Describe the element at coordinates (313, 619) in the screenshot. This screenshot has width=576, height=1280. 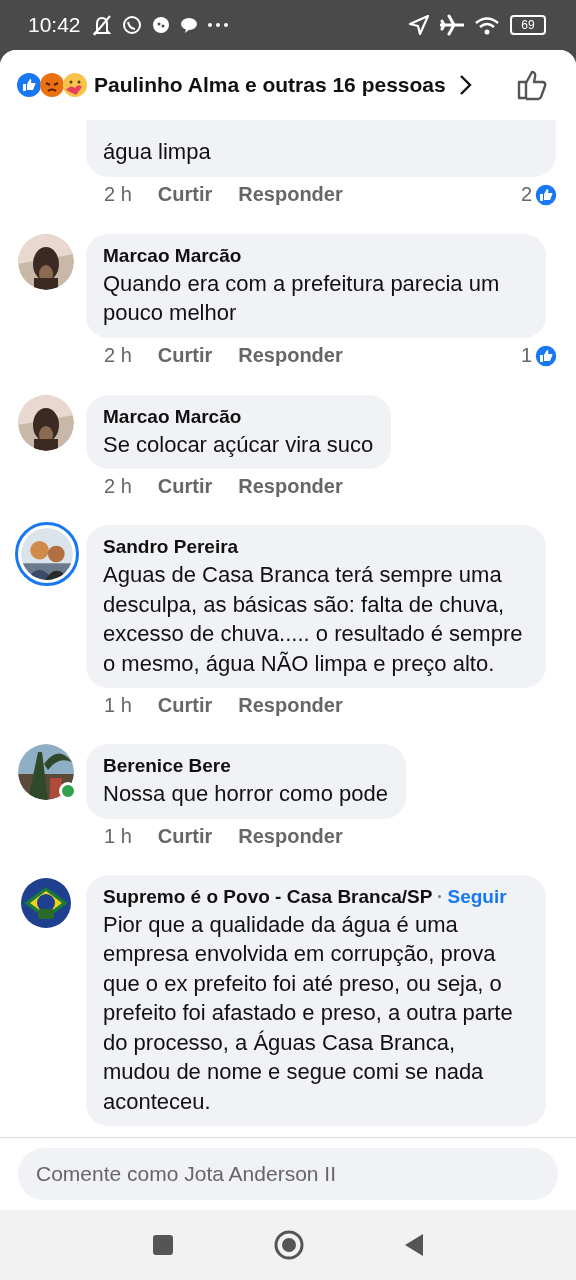
I see `comment-text: Aguas de Casa Branca terá sempre uma desculpa, as básicas são: falta de chuva, excesso de chuva..... o resultado é sempre o mesmo, água NÃO limpa e preço alto.` at that location.